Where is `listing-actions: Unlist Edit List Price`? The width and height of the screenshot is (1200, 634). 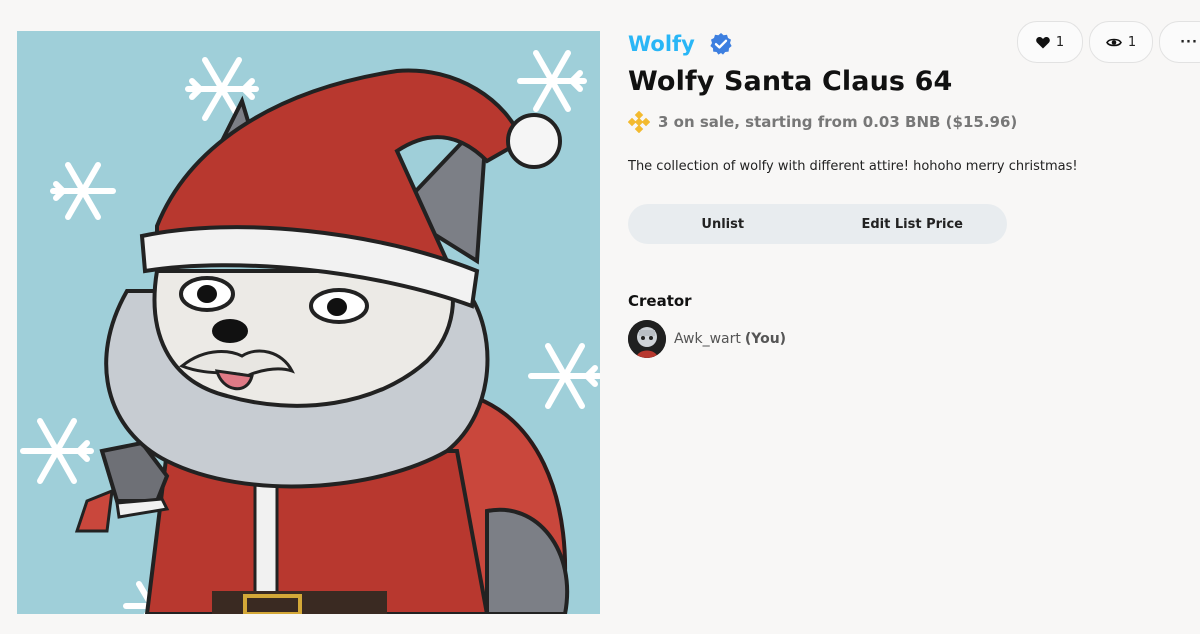 listing-actions: Unlist Edit List Price is located at coordinates (817, 224).